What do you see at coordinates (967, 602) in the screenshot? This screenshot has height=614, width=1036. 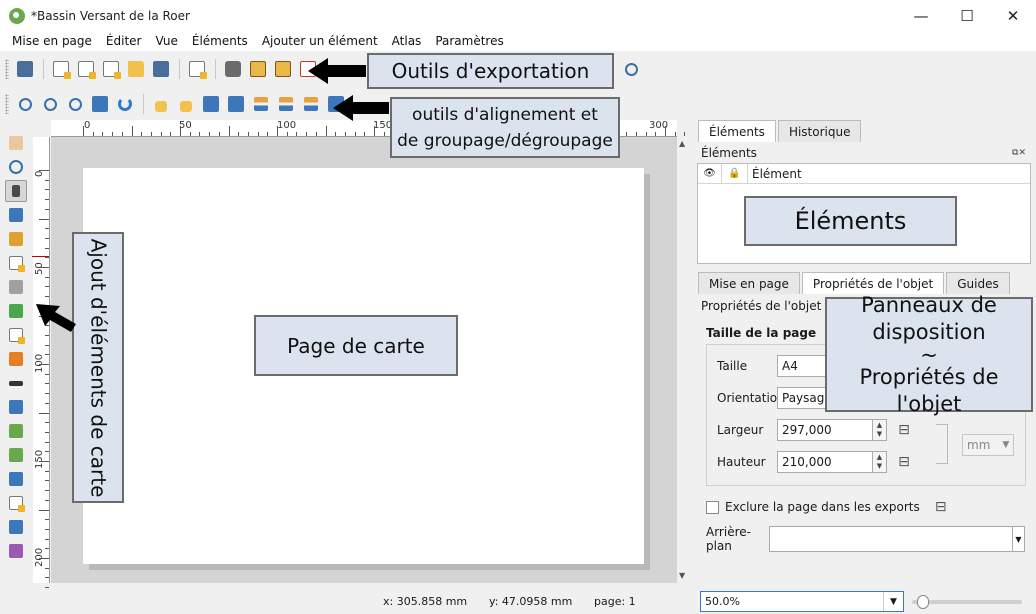 I see `zoom-slider` at bounding box center [967, 602].